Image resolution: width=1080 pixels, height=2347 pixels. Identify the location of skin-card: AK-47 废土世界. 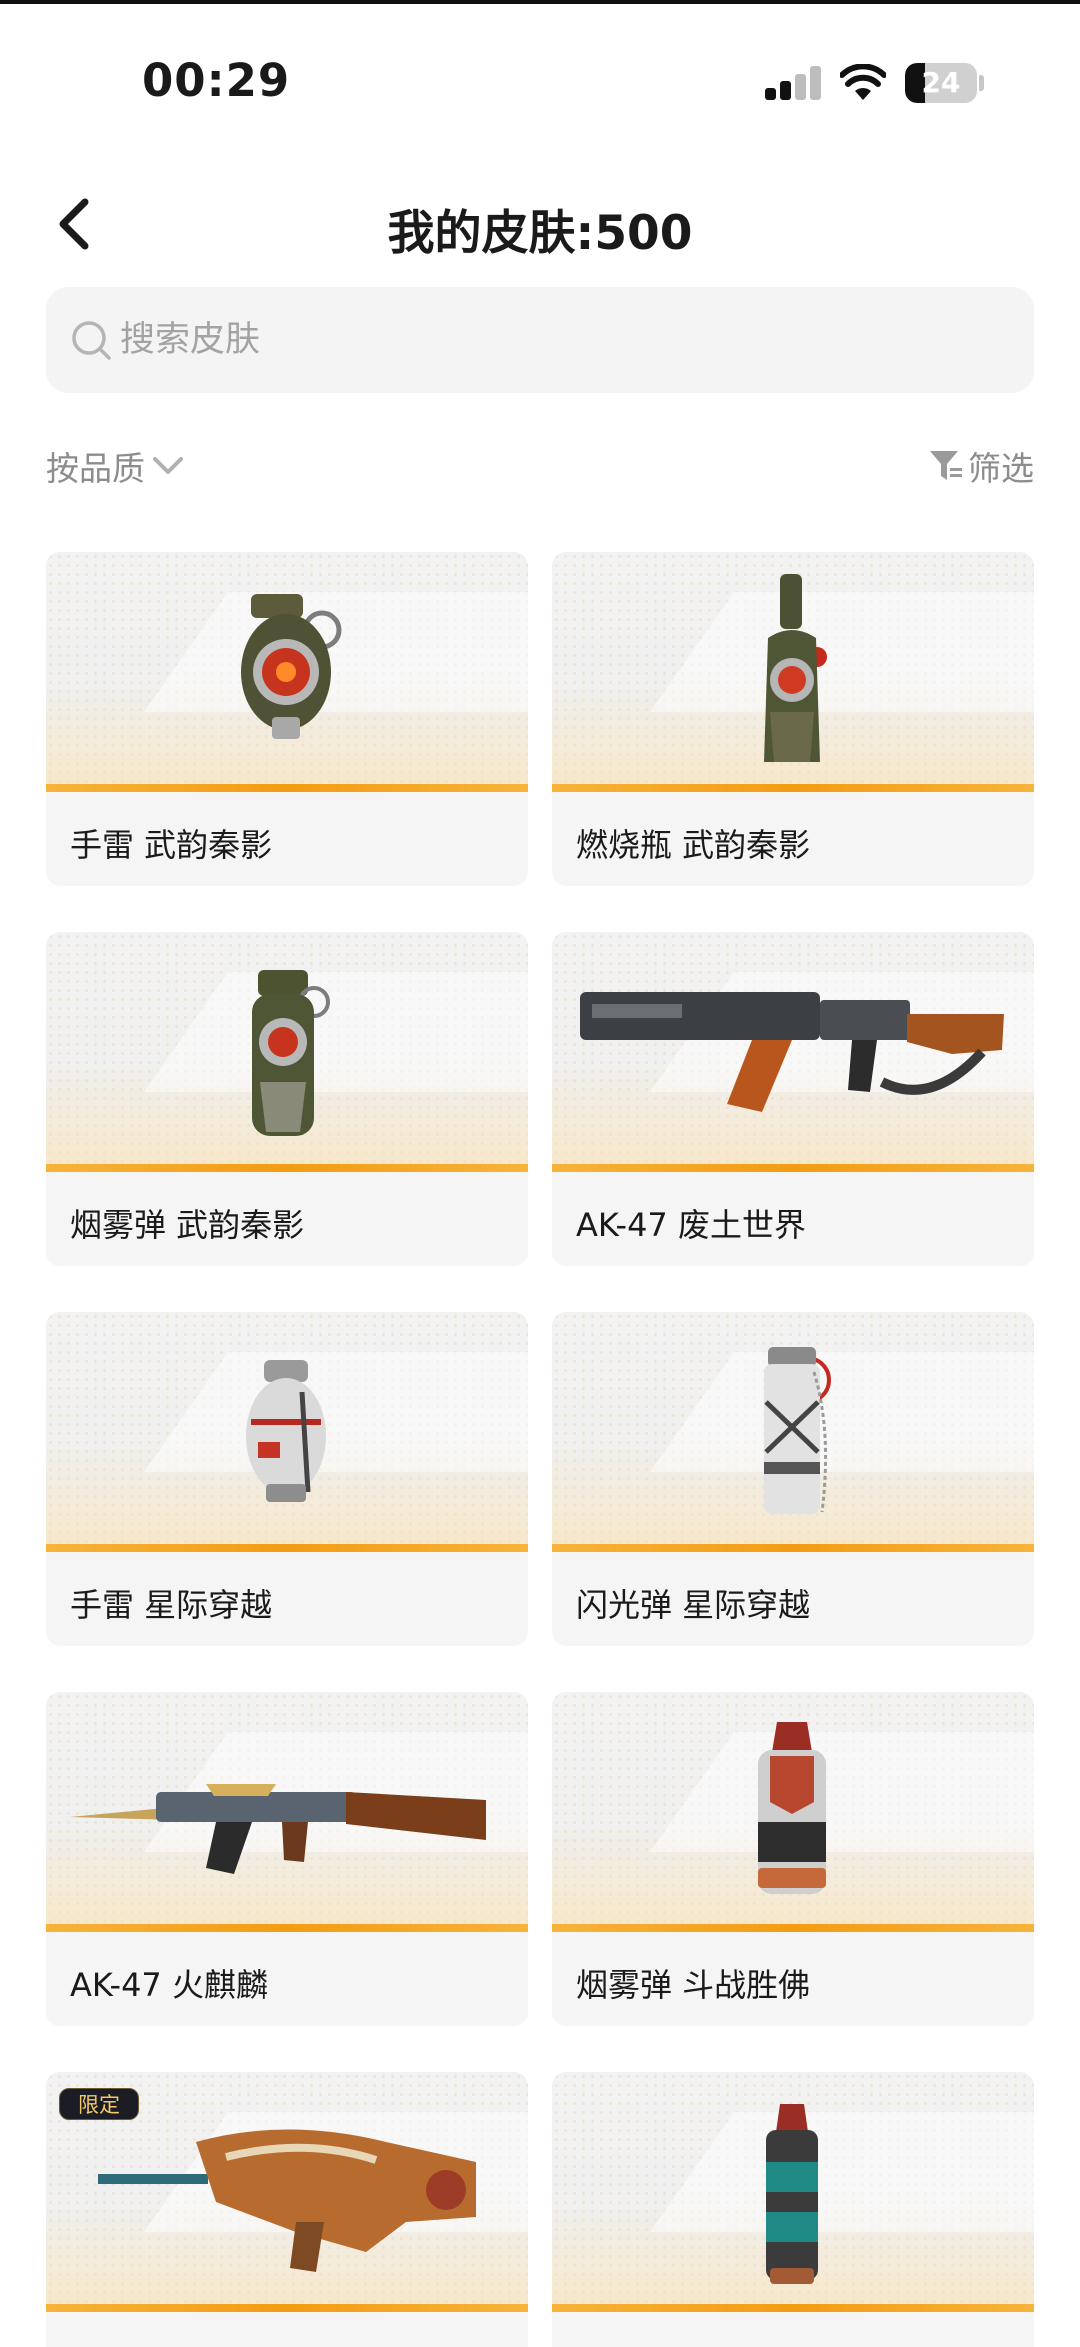
(793, 1099).